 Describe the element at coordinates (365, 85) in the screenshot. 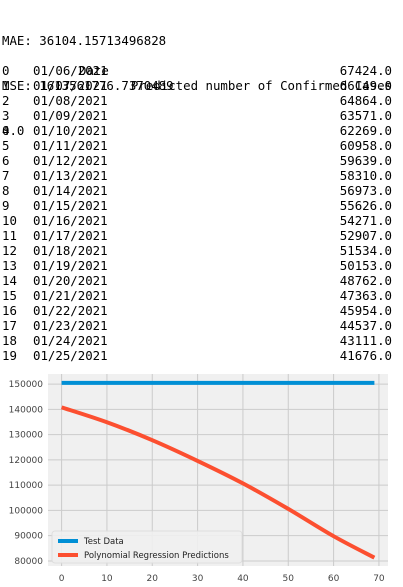

I see `row-value: 66149.0` at that location.